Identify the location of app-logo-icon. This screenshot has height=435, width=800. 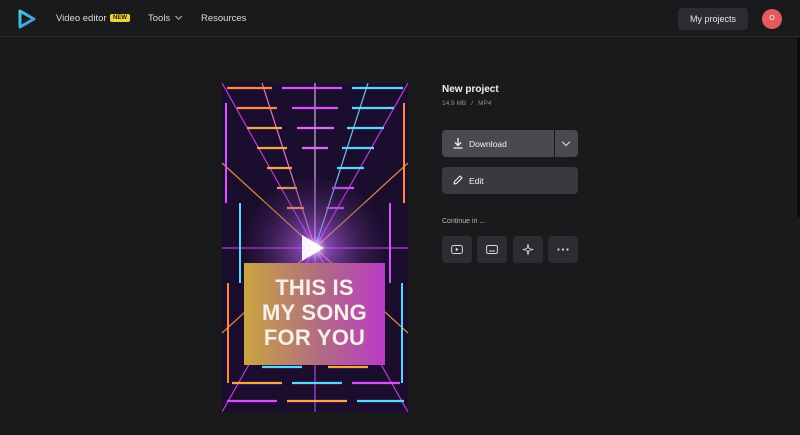
(27, 19).